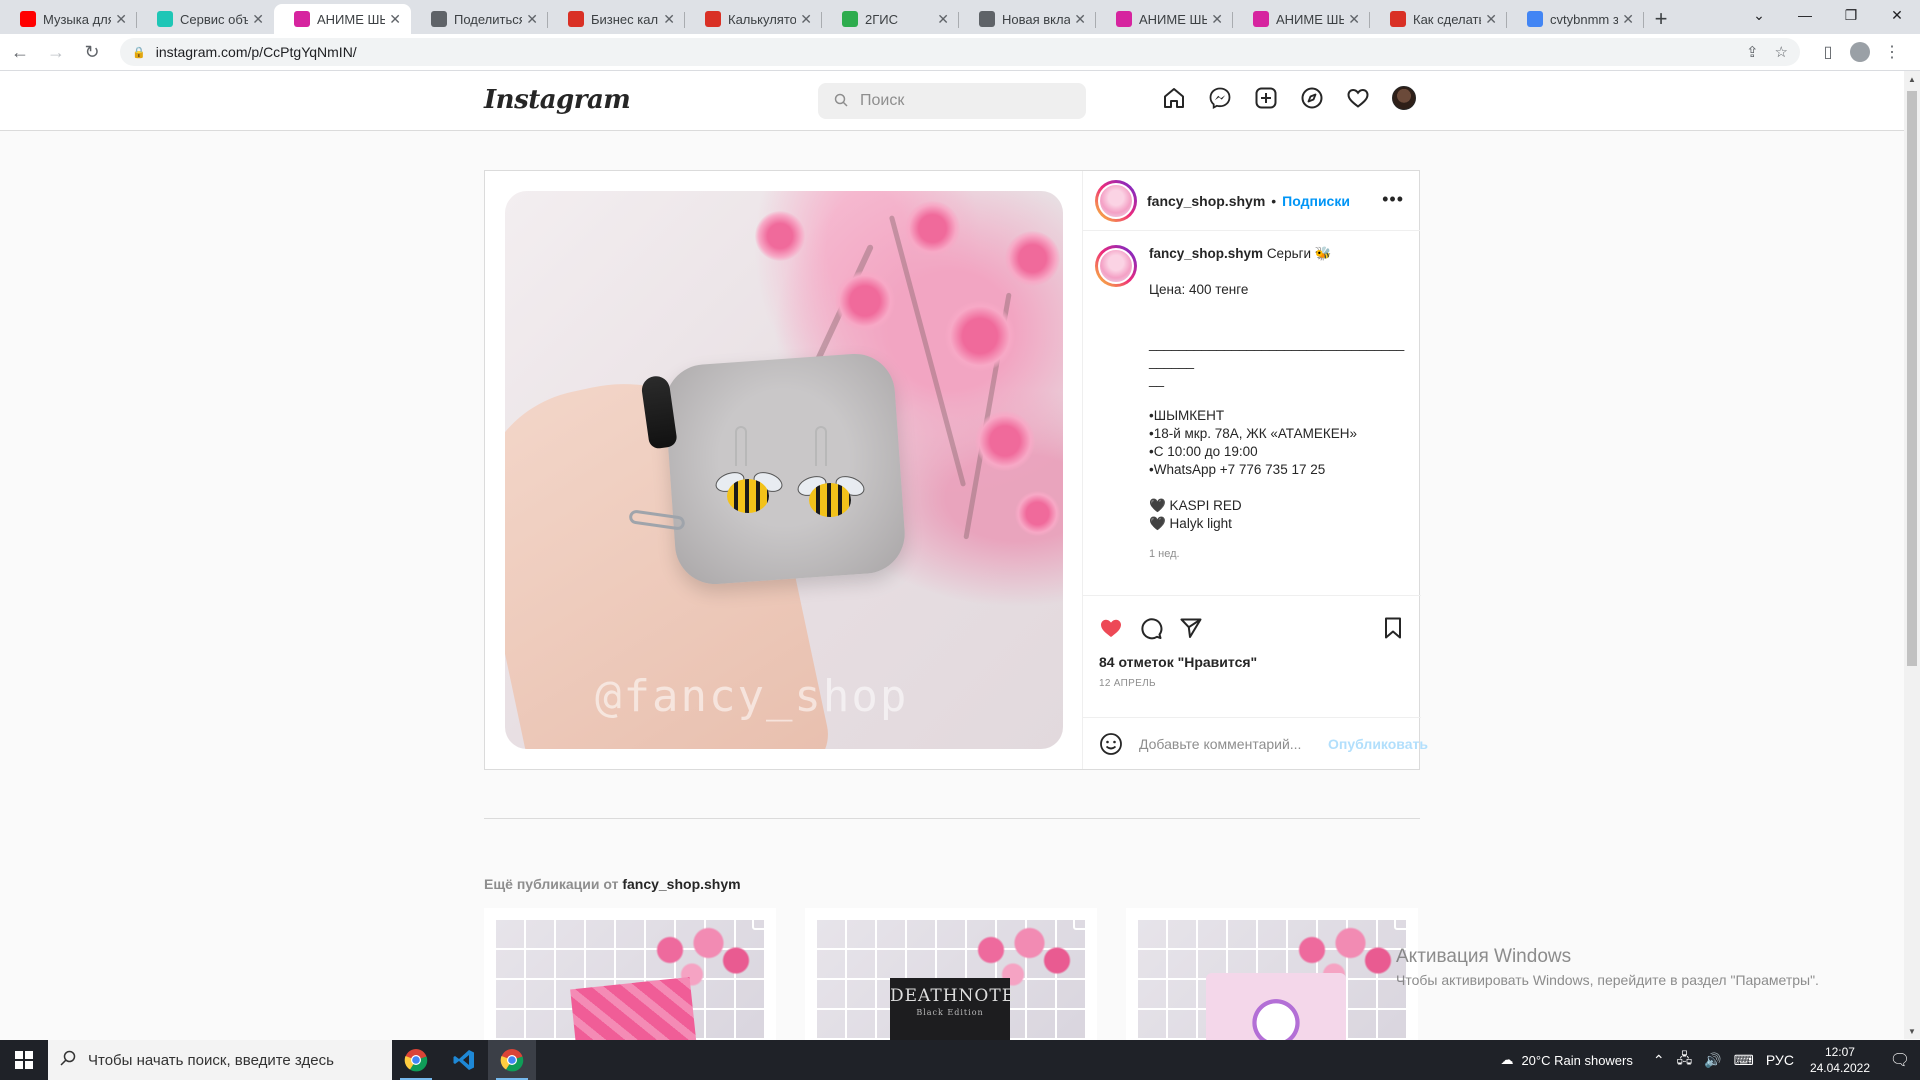 The width and height of the screenshot is (1920, 1080). What do you see at coordinates (1661, 19) in the screenshot?
I see `new-tab-icon: +` at bounding box center [1661, 19].